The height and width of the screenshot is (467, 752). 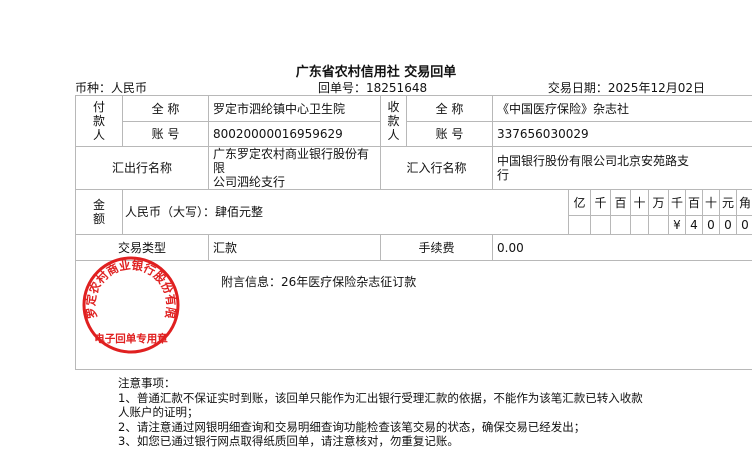 I want to click on unit-bai-1: 百, so click(x=620, y=202).